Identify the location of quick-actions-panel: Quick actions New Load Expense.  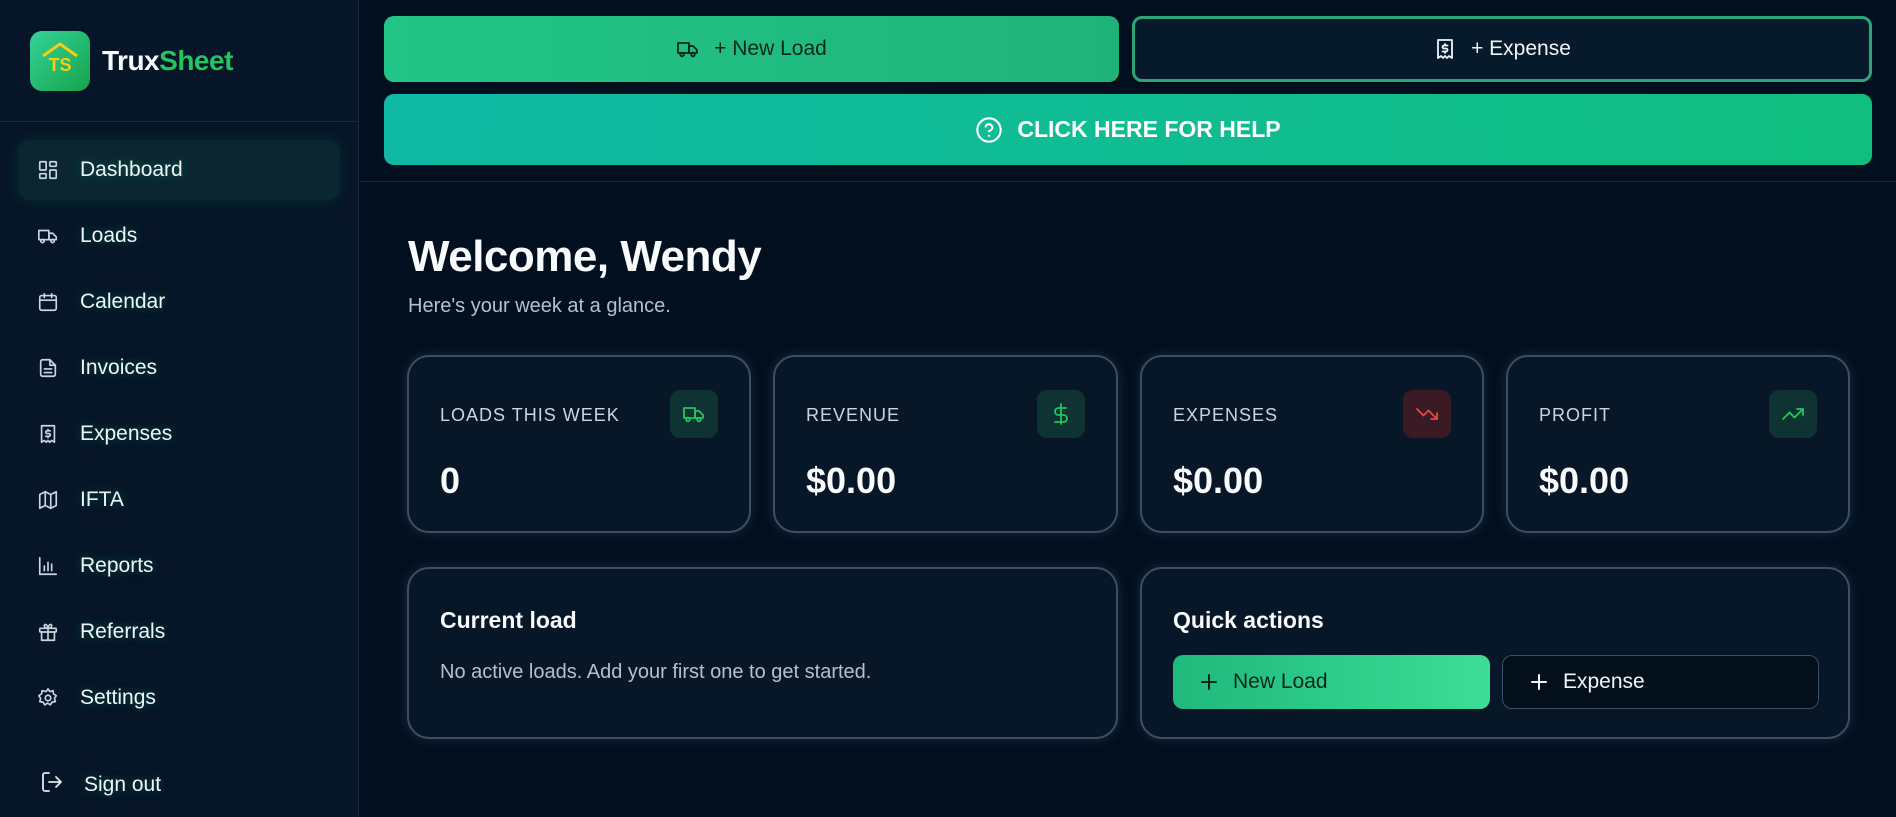
(1495, 653).